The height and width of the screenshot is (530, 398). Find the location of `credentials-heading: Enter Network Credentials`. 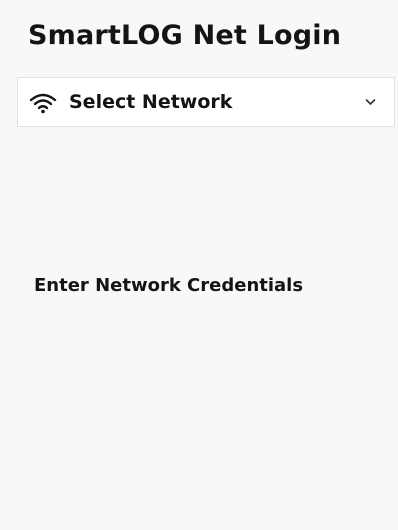

credentials-heading: Enter Network Credentials is located at coordinates (169, 285).